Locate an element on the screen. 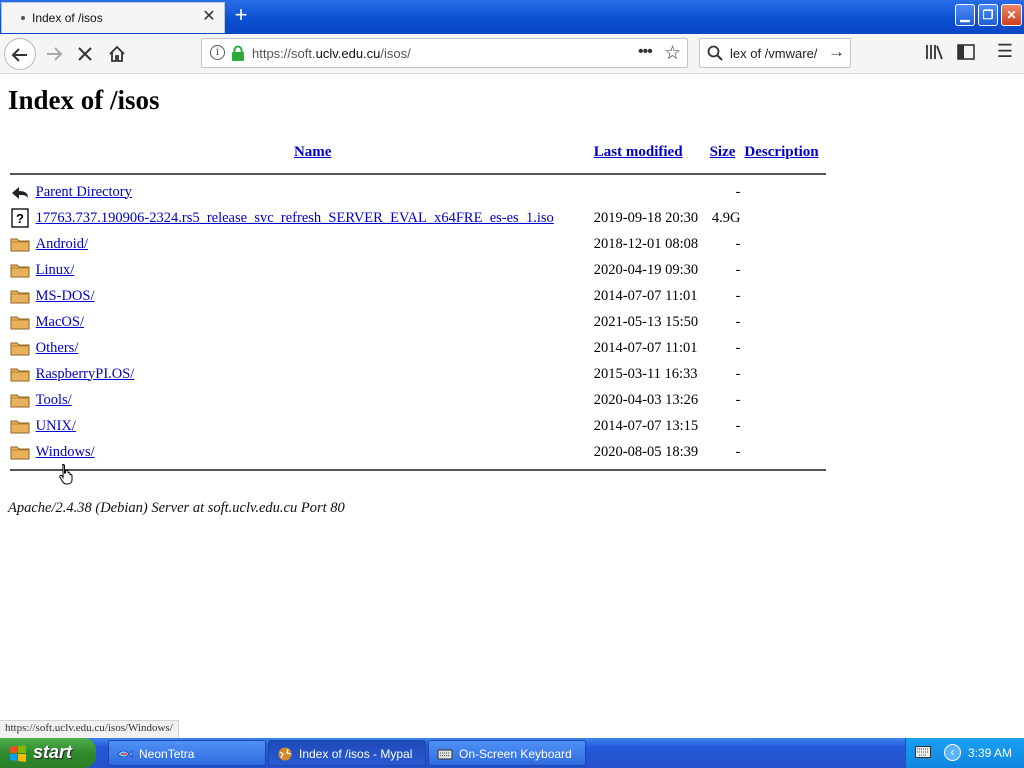  row-name-cell: MacOS/ is located at coordinates (313, 322).